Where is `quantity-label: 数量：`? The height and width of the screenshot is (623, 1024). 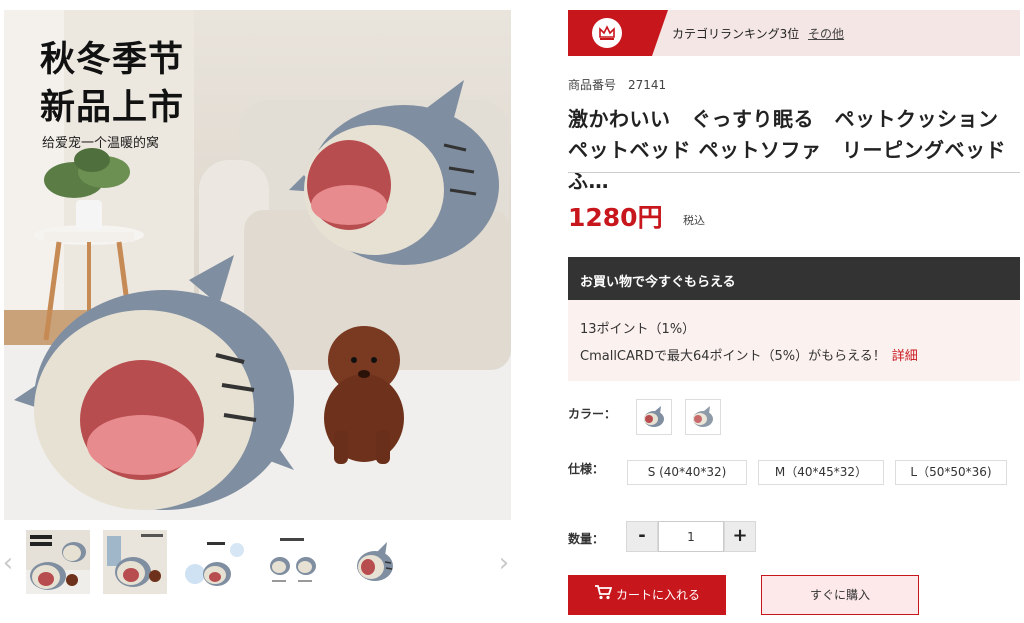 quantity-label: 数量： is located at coordinates (586, 539).